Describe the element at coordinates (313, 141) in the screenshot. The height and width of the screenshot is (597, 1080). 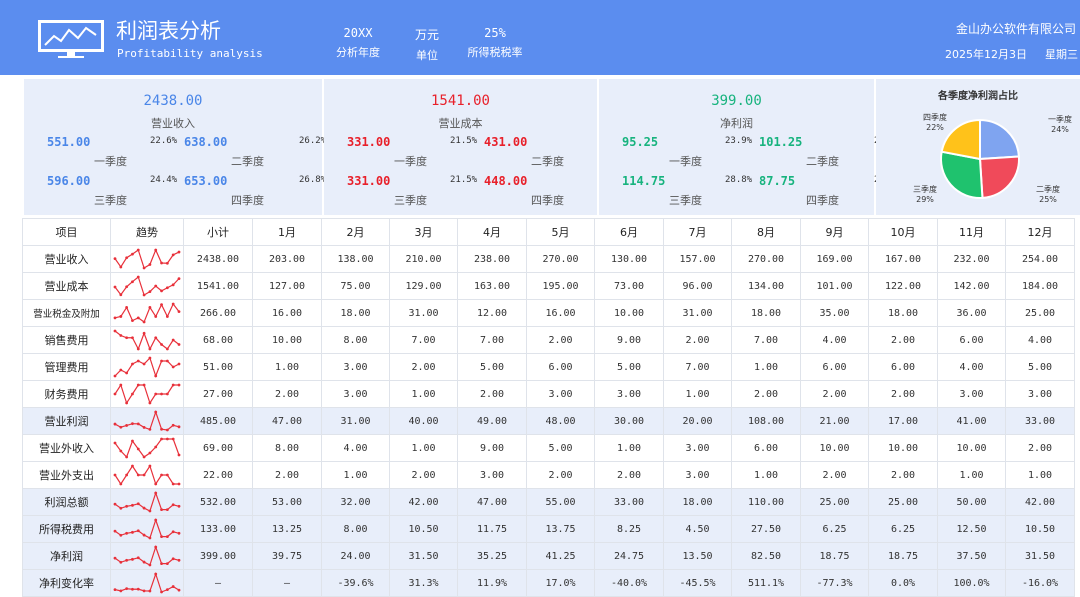
I see `quarter-percent: 26.2%` at that location.